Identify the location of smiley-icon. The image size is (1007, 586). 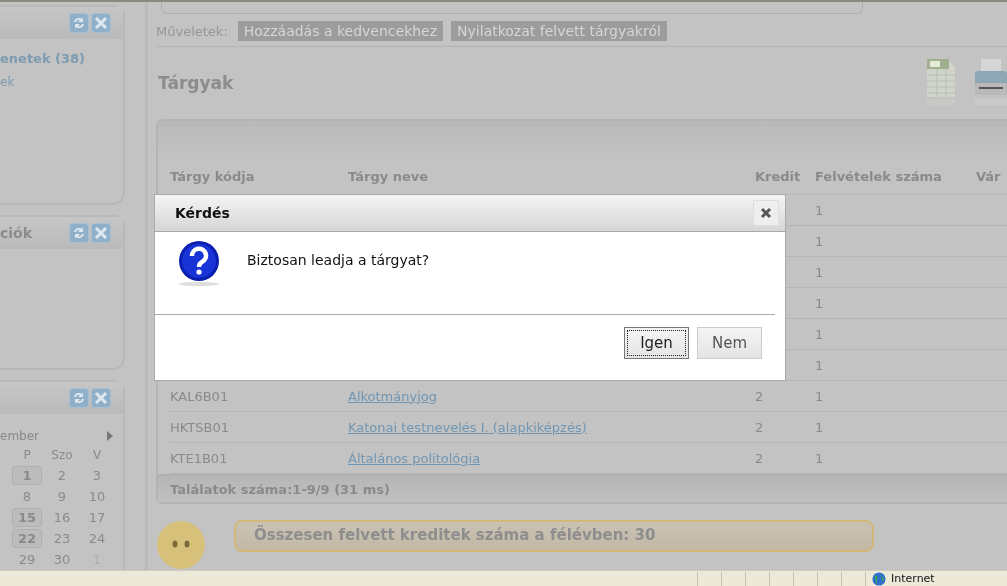
(181, 545).